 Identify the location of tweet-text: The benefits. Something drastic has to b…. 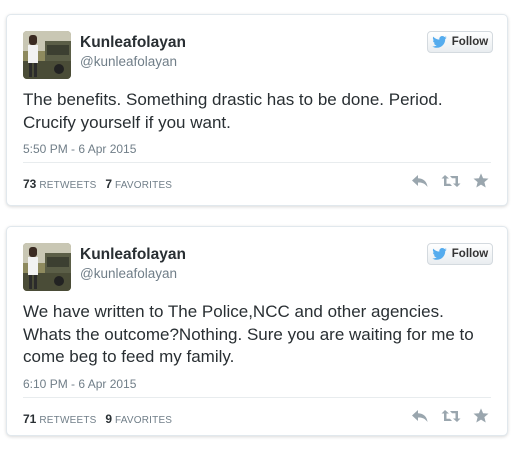
(233, 111).